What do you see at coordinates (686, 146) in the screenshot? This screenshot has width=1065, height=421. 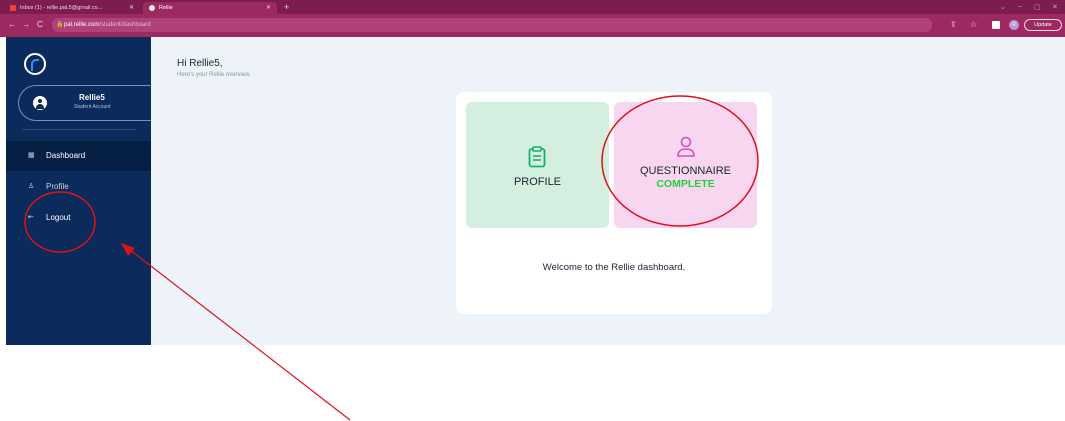 I see `user-outline-icon` at bounding box center [686, 146].